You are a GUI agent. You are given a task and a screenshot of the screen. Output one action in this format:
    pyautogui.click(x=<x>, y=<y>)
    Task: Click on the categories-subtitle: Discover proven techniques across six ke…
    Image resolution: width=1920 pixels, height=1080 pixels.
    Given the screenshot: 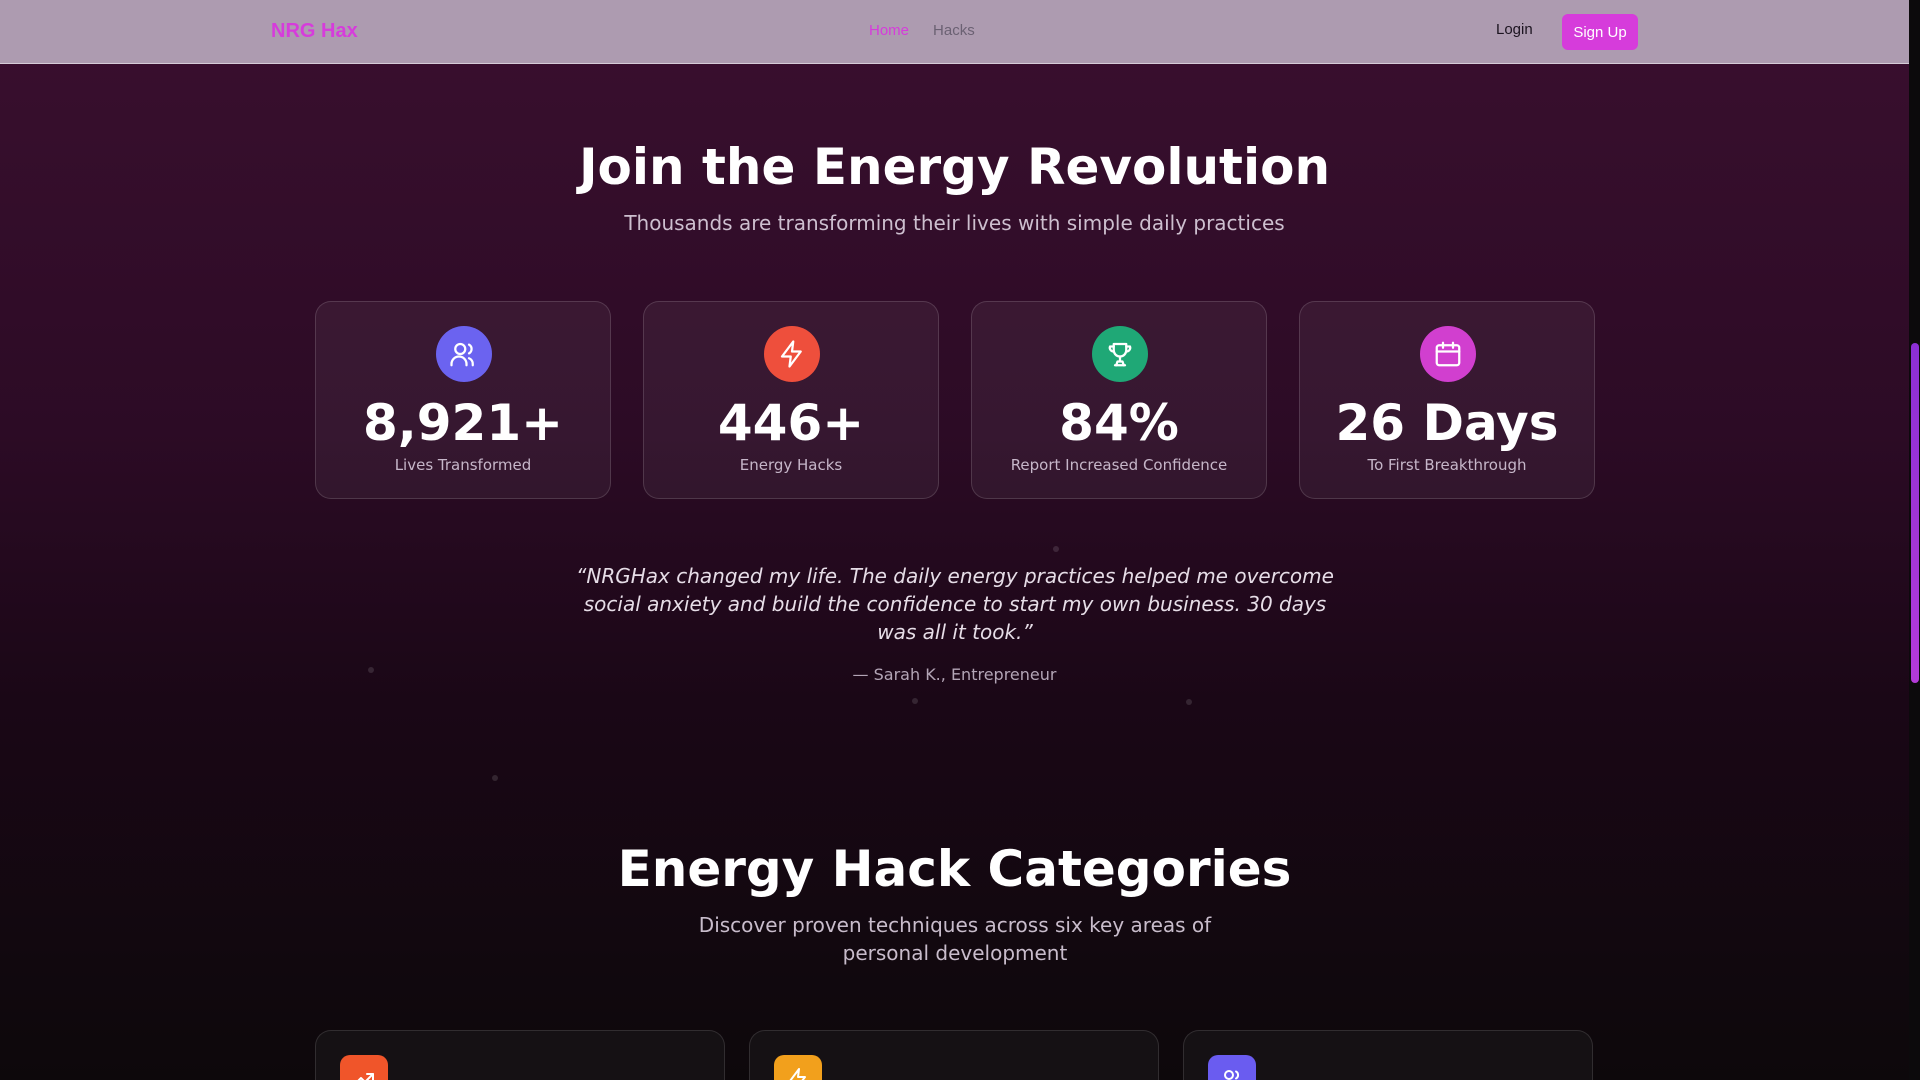 What is the action you would take?
    pyautogui.click(x=955, y=939)
    